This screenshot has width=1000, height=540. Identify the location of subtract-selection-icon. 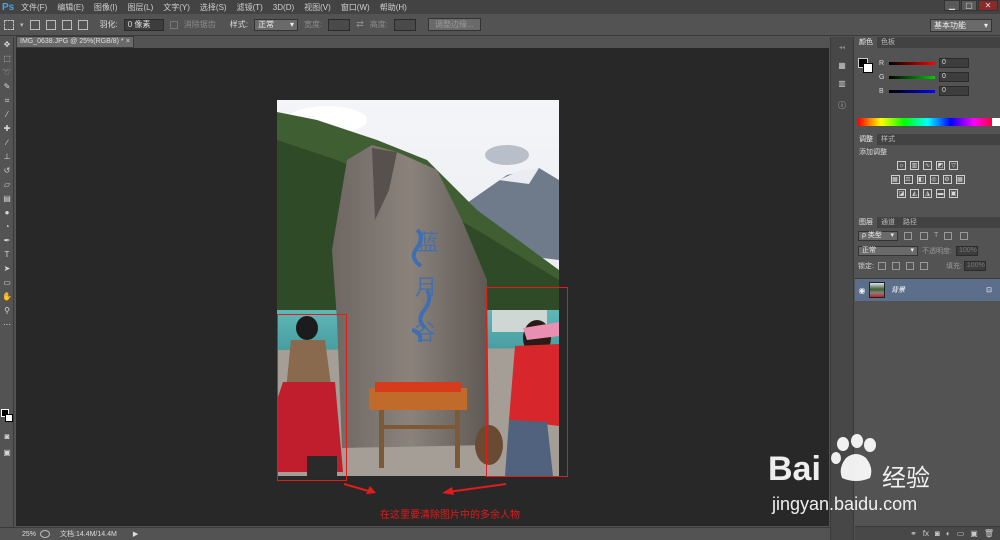
(66, 24).